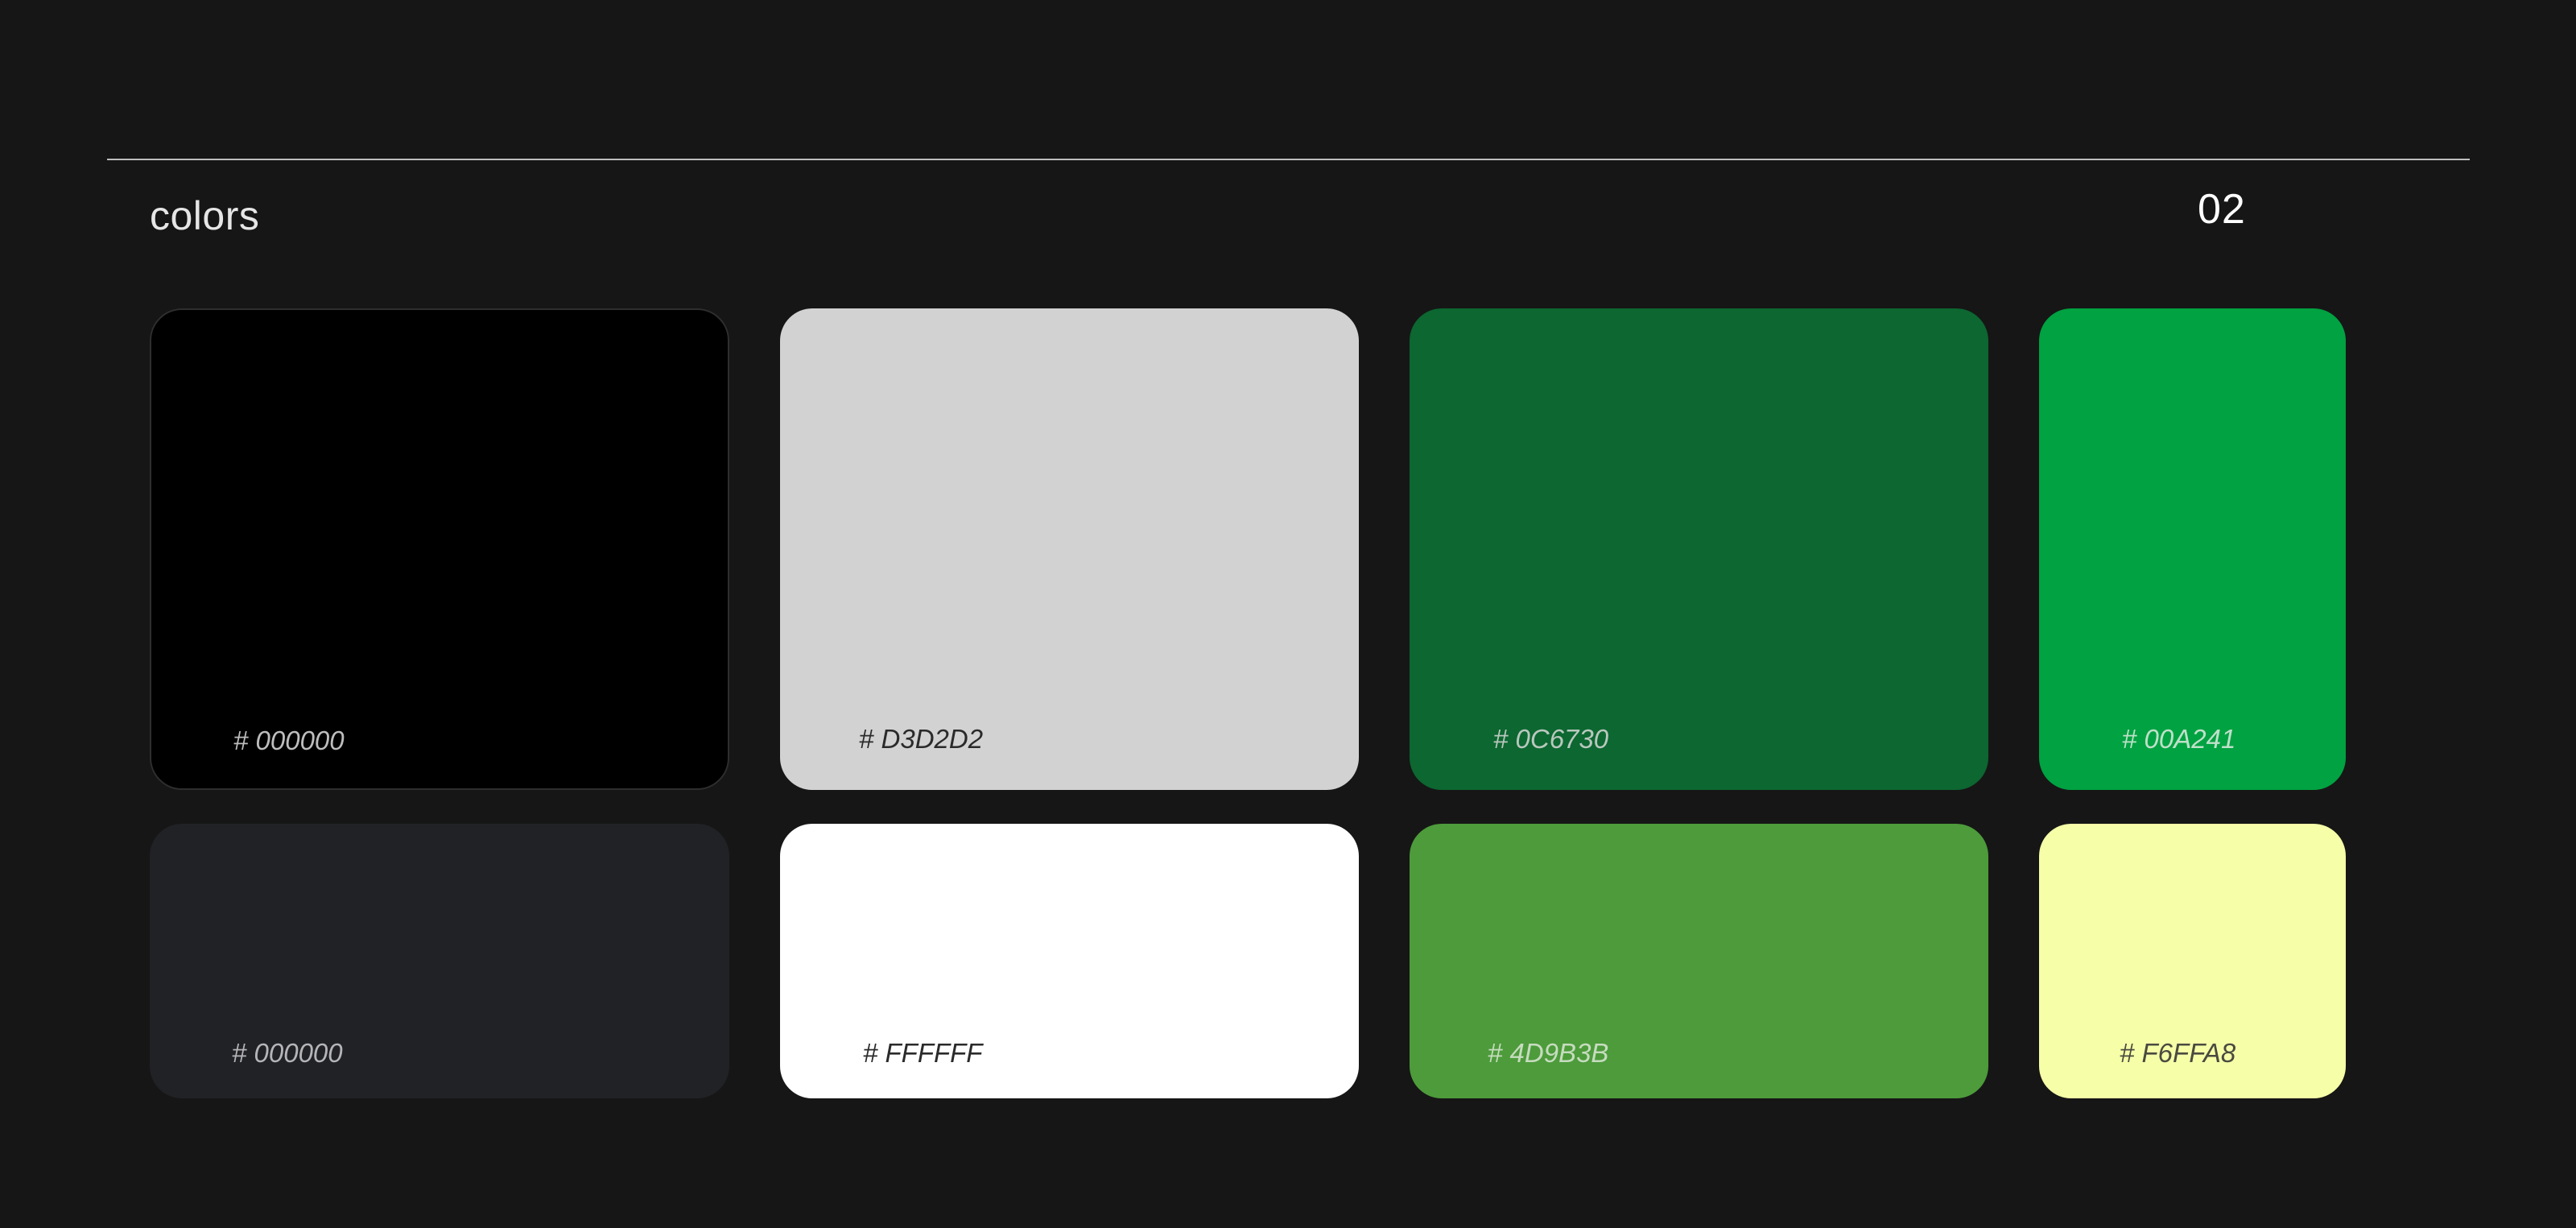  I want to click on swatch-code: # FFFFFF, so click(923, 1053).